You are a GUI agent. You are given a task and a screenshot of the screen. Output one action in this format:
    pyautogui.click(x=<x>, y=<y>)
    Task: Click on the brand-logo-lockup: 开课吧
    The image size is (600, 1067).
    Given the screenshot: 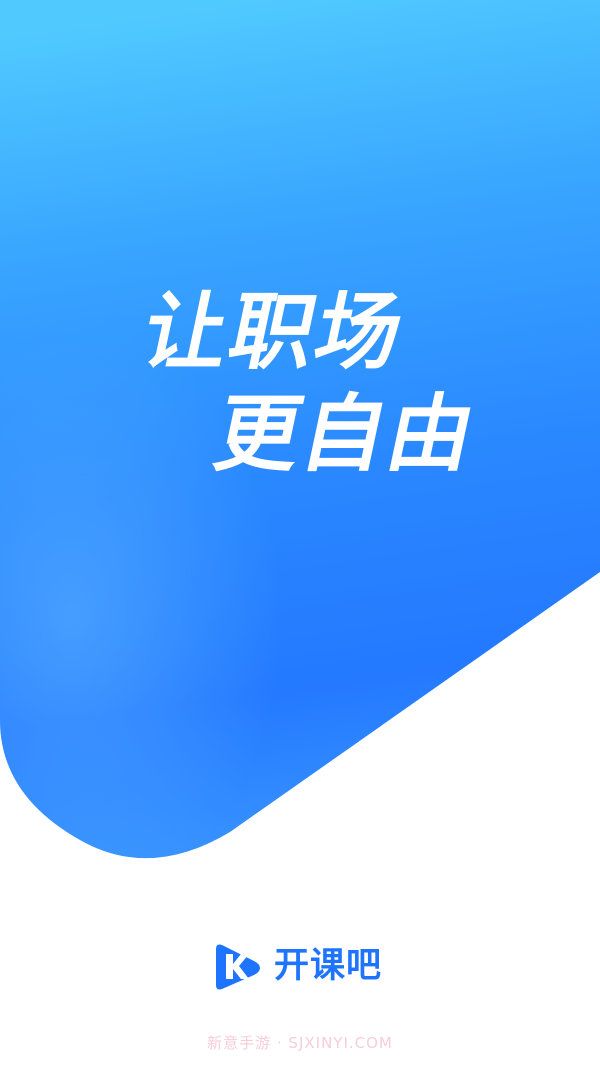 What is the action you would take?
    pyautogui.click(x=296, y=966)
    